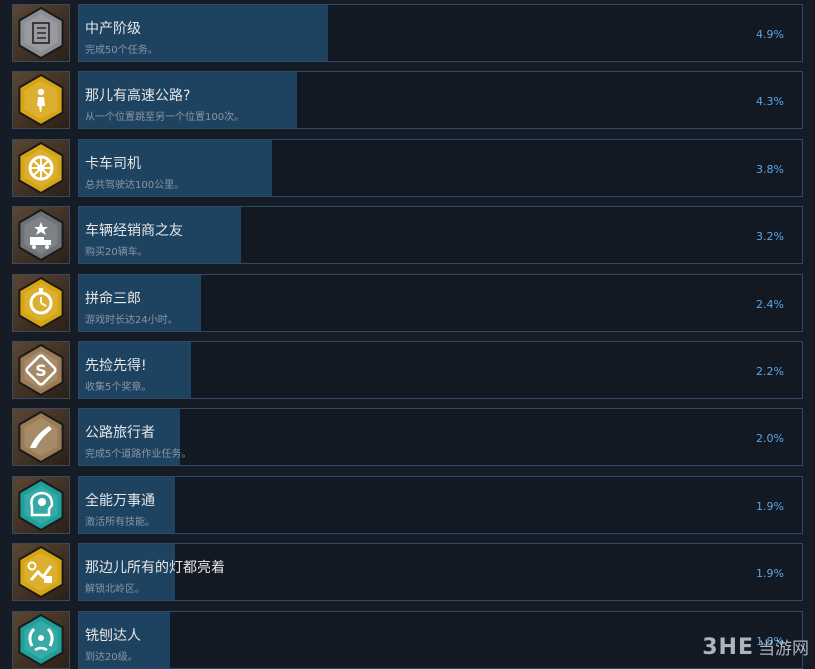 The image size is (815, 669). Describe the element at coordinates (111, 657) in the screenshot. I see `achievement-description: 到达20级。` at that location.